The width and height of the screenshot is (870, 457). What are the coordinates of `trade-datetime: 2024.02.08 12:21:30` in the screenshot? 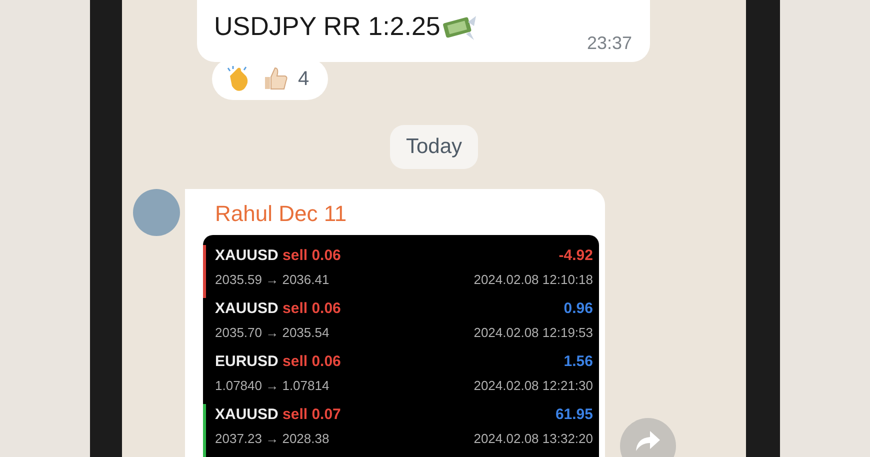 It's located at (533, 386).